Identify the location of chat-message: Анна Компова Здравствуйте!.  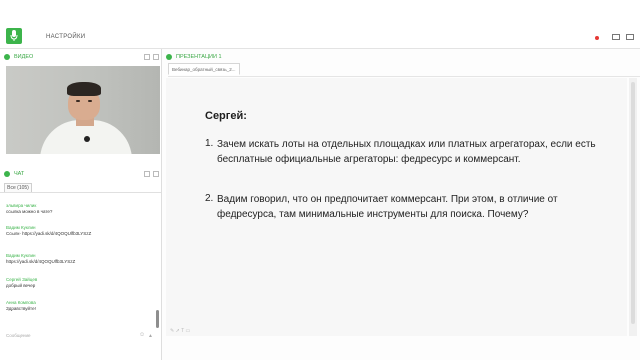
(21, 306).